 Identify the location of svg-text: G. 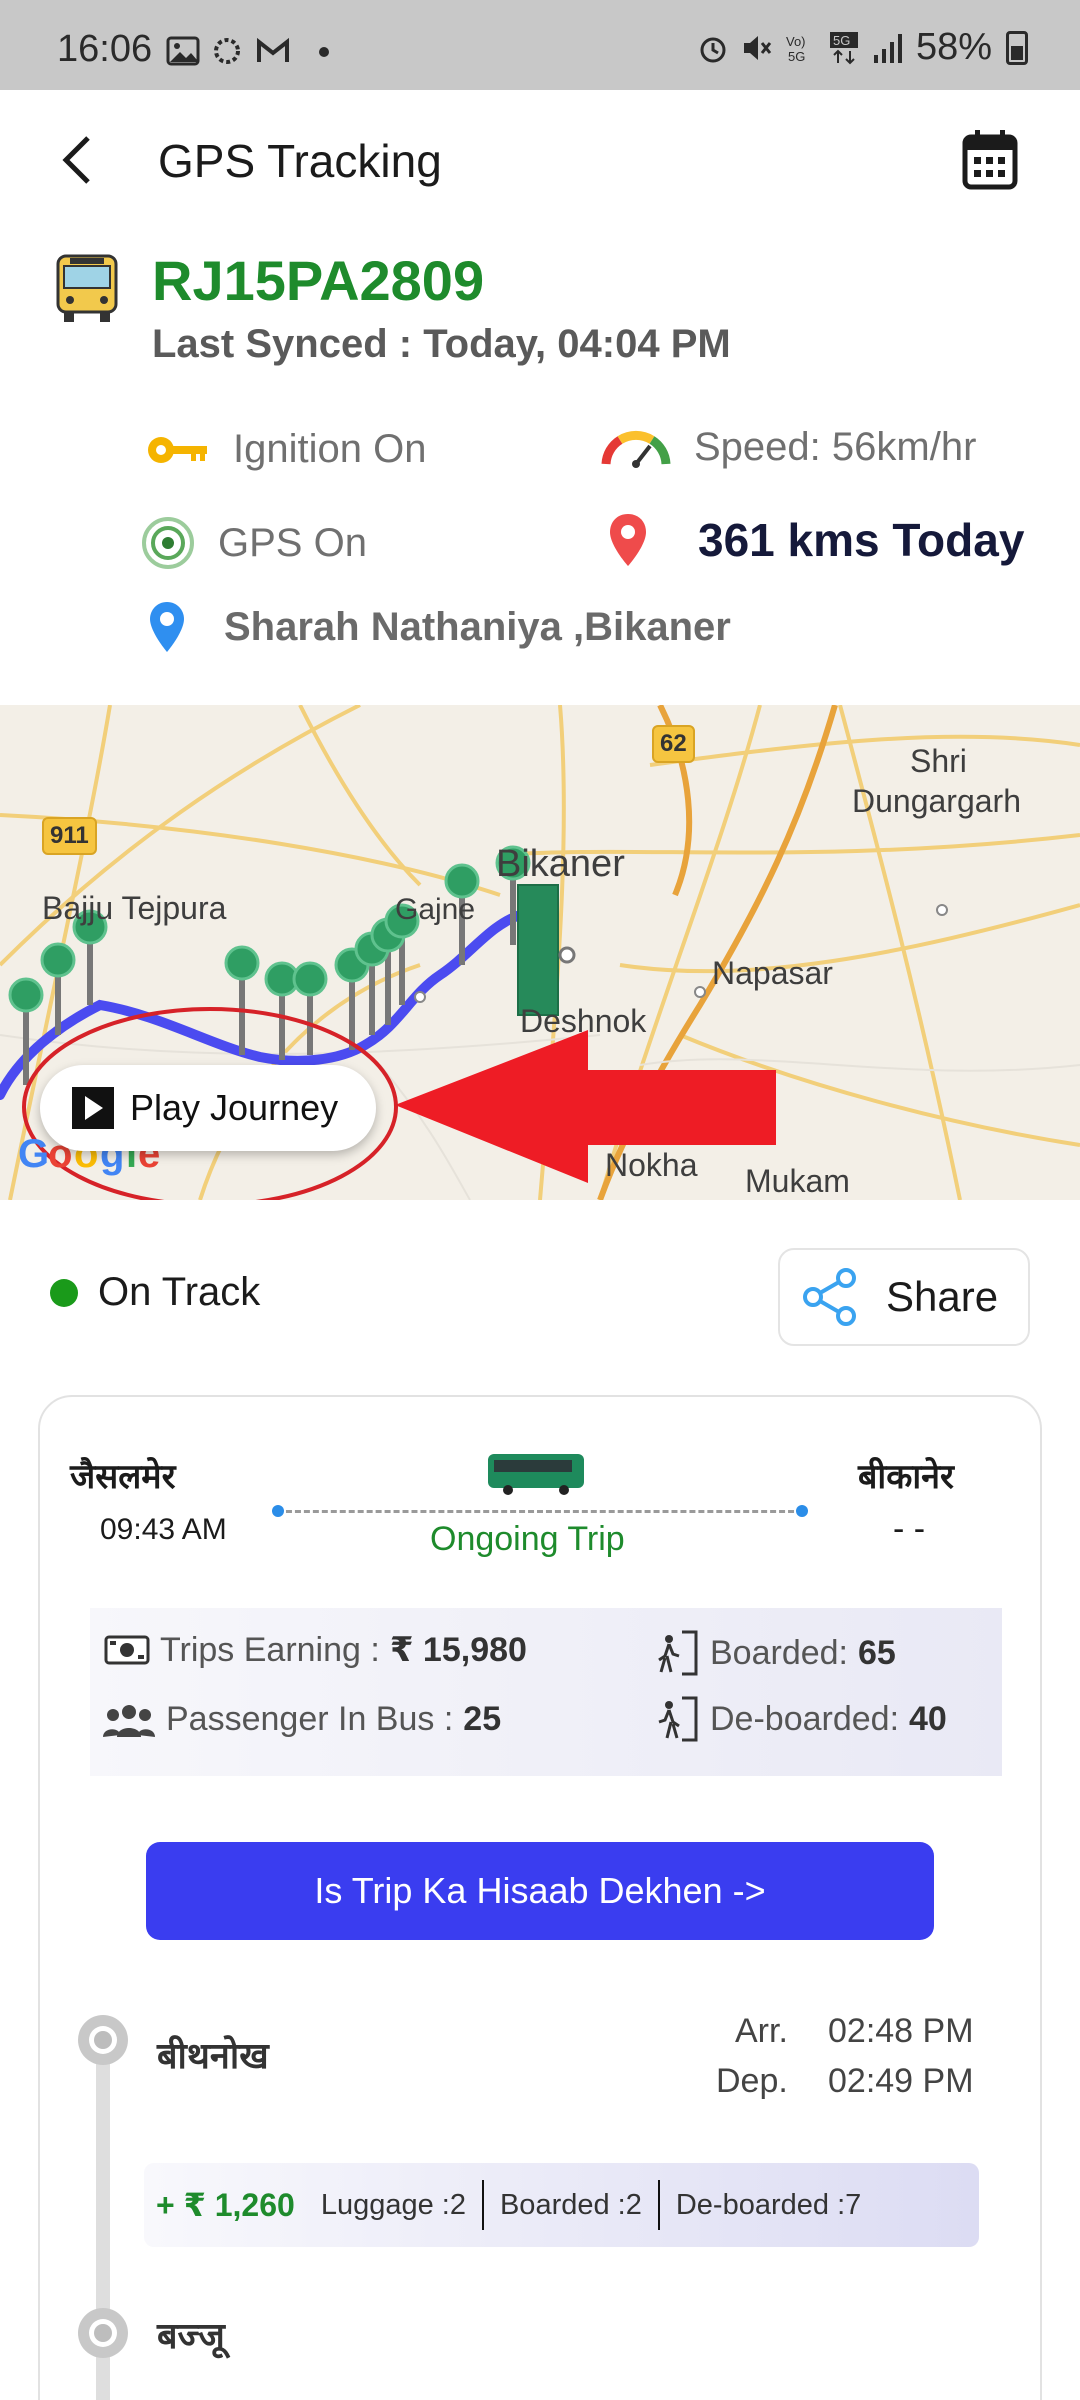
(33, 1154).